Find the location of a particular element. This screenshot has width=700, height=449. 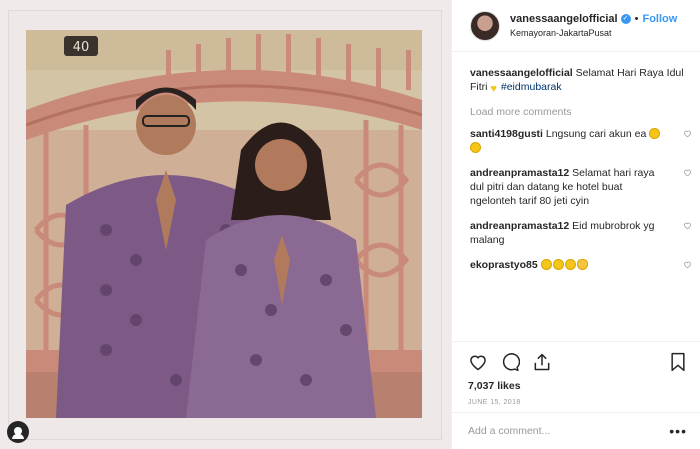

comment-item: ekoprastyo85 is located at coordinates (580, 265).